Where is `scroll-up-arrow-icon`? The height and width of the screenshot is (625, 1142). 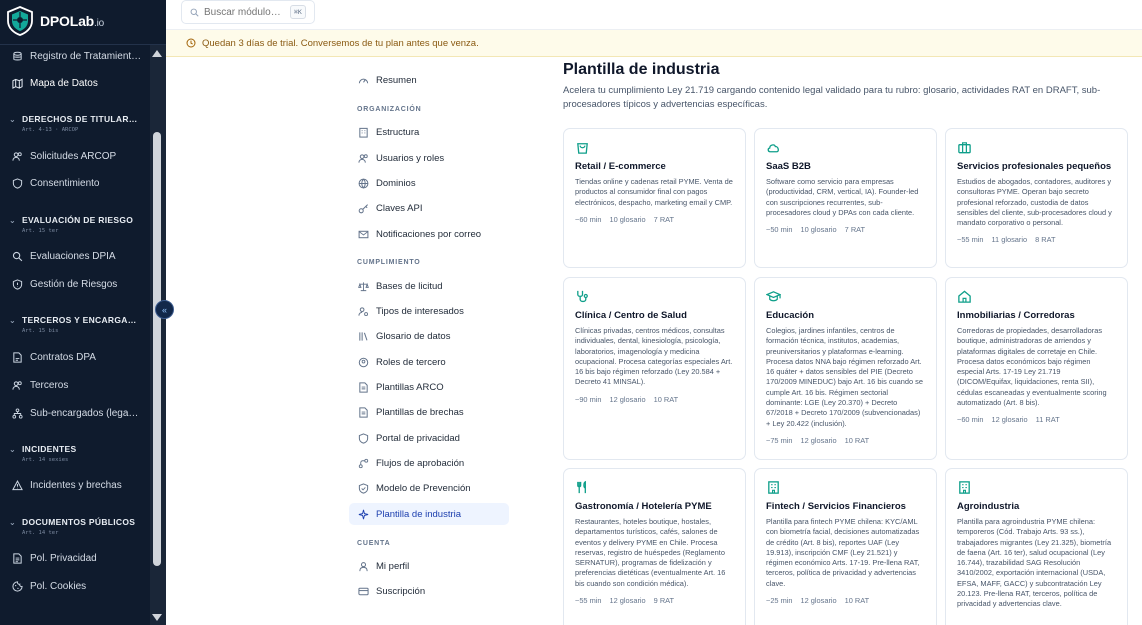
scroll-up-arrow-icon is located at coordinates (157, 53).